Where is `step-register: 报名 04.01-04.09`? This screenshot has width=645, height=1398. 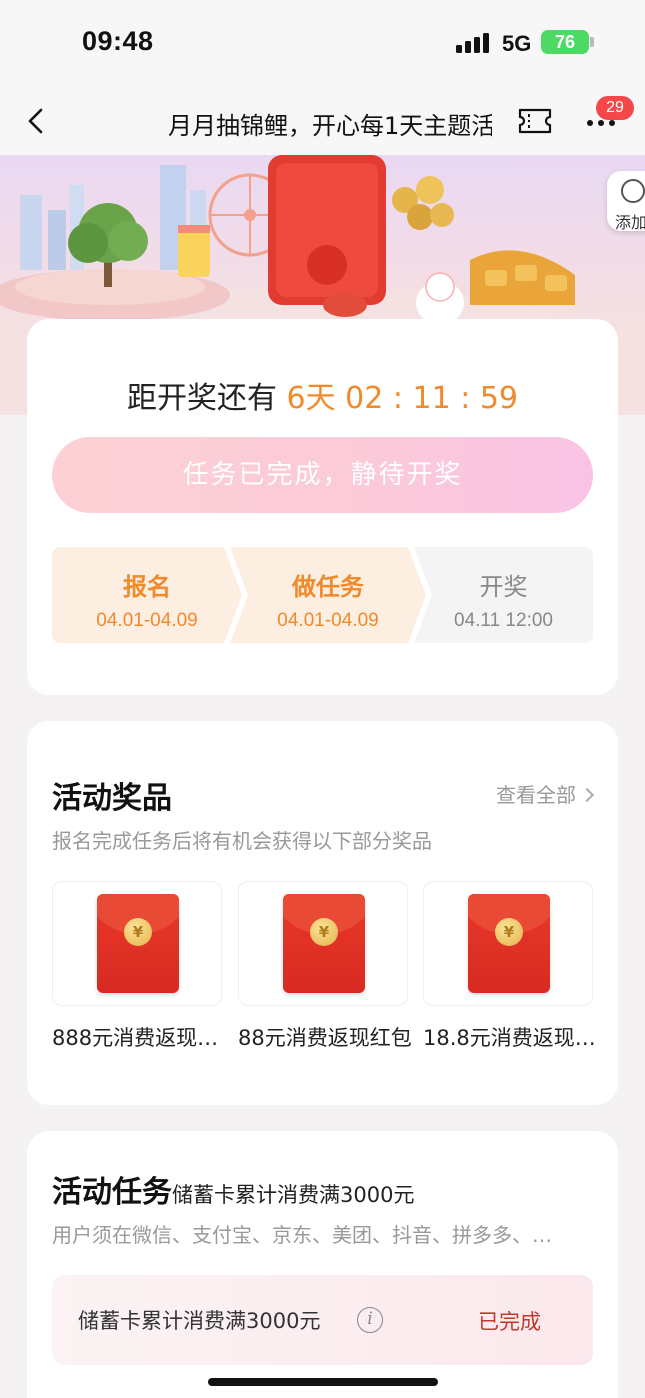 step-register: 报名 04.01-04.09 is located at coordinates (147, 595).